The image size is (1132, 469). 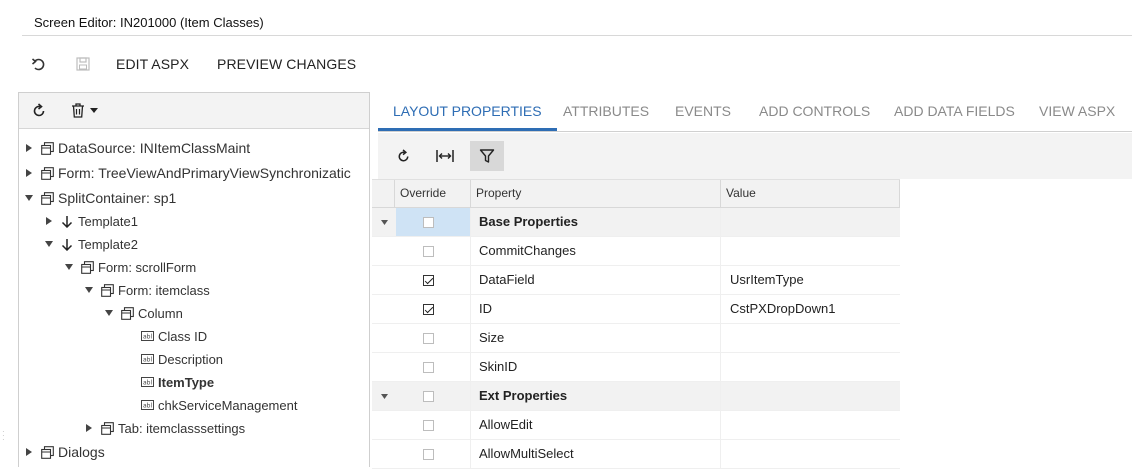 What do you see at coordinates (286, 64) in the screenshot?
I see `preview-changes-button: PREVIEW CHANGES` at bounding box center [286, 64].